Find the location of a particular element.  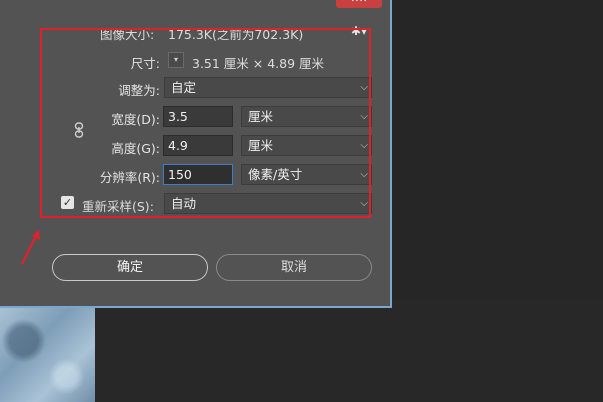

ok-button: 确定 is located at coordinates (130, 267).